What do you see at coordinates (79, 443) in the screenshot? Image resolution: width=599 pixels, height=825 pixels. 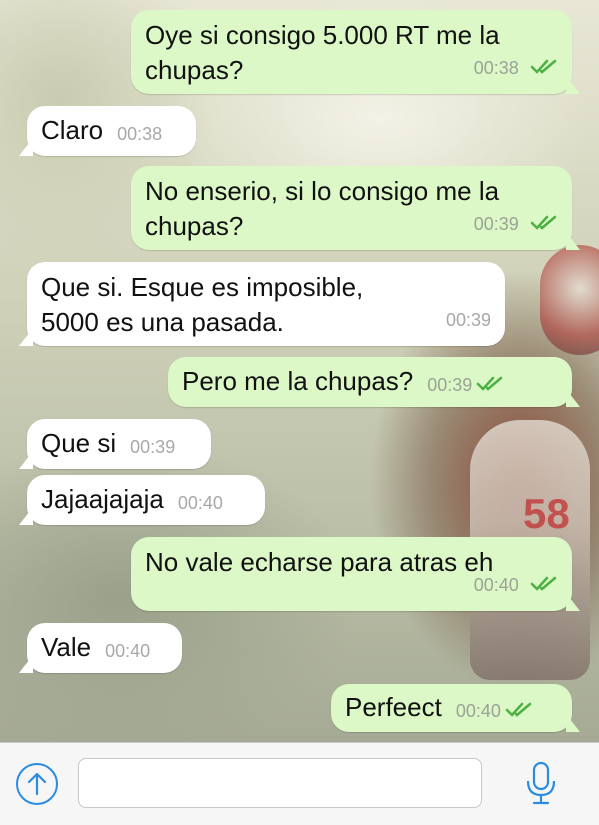 I see `message-text: Que si` at bounding box center [79, 443].